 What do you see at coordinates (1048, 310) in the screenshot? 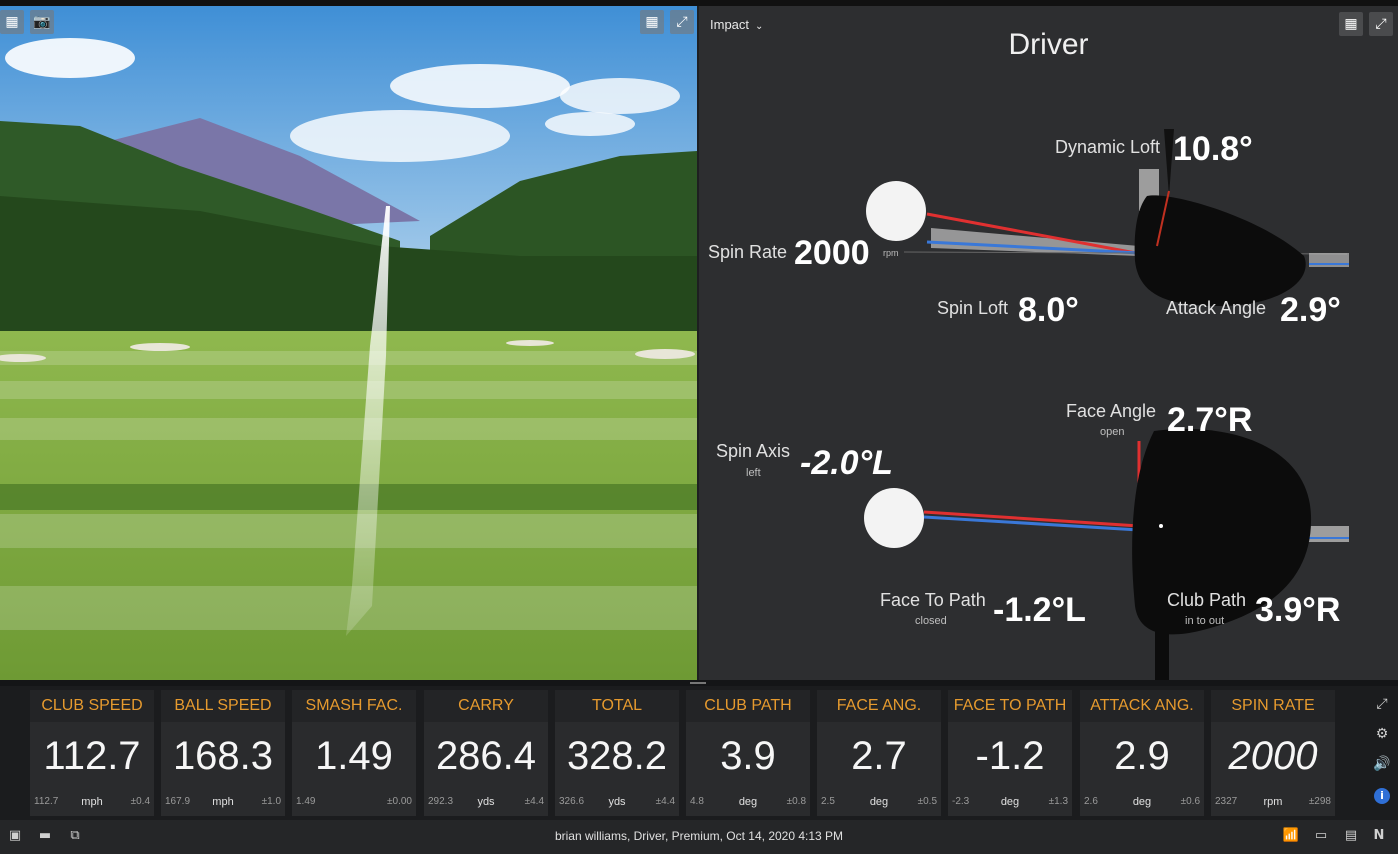
I see `spin-loft-value: 8.0°` at bounding box center [1048, 310].